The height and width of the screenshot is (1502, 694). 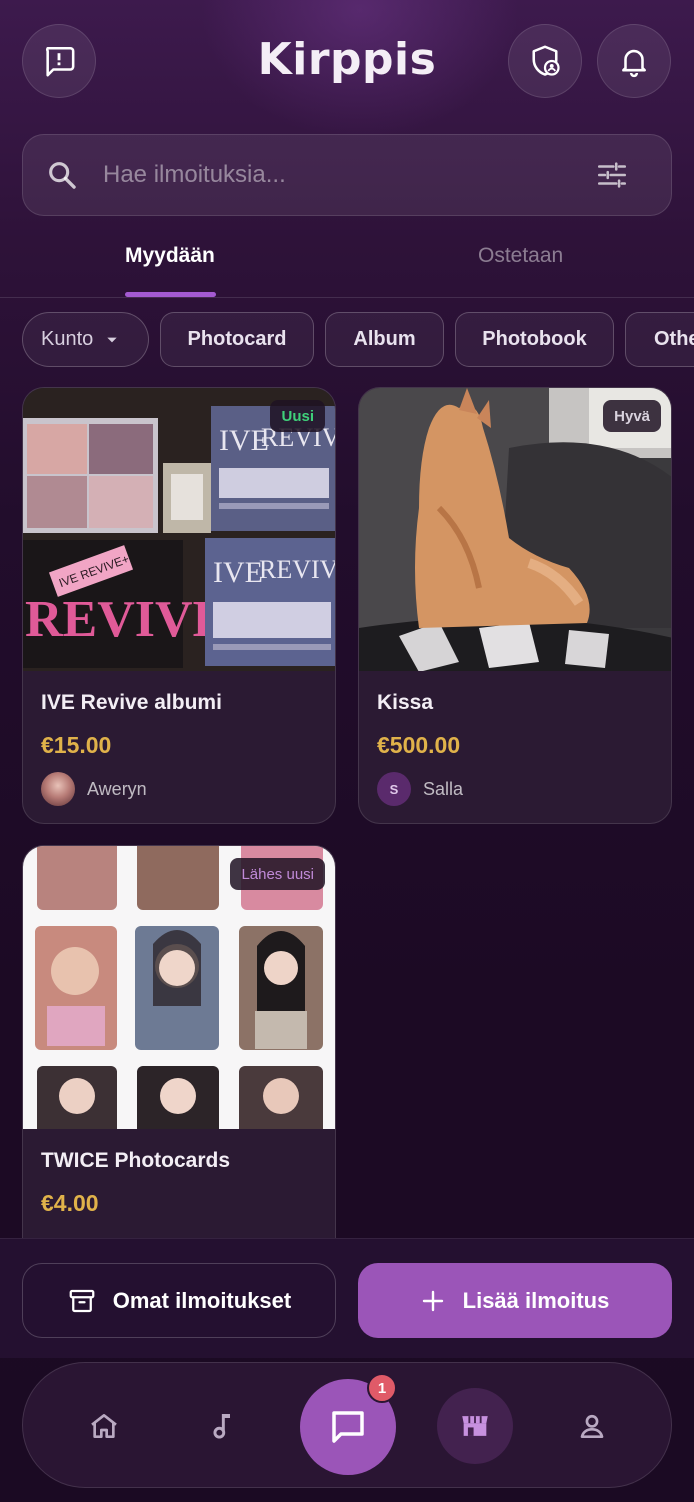 I want to click on listing-type-tabs: Myydään Ostetaan, so click(x=347, y=264).